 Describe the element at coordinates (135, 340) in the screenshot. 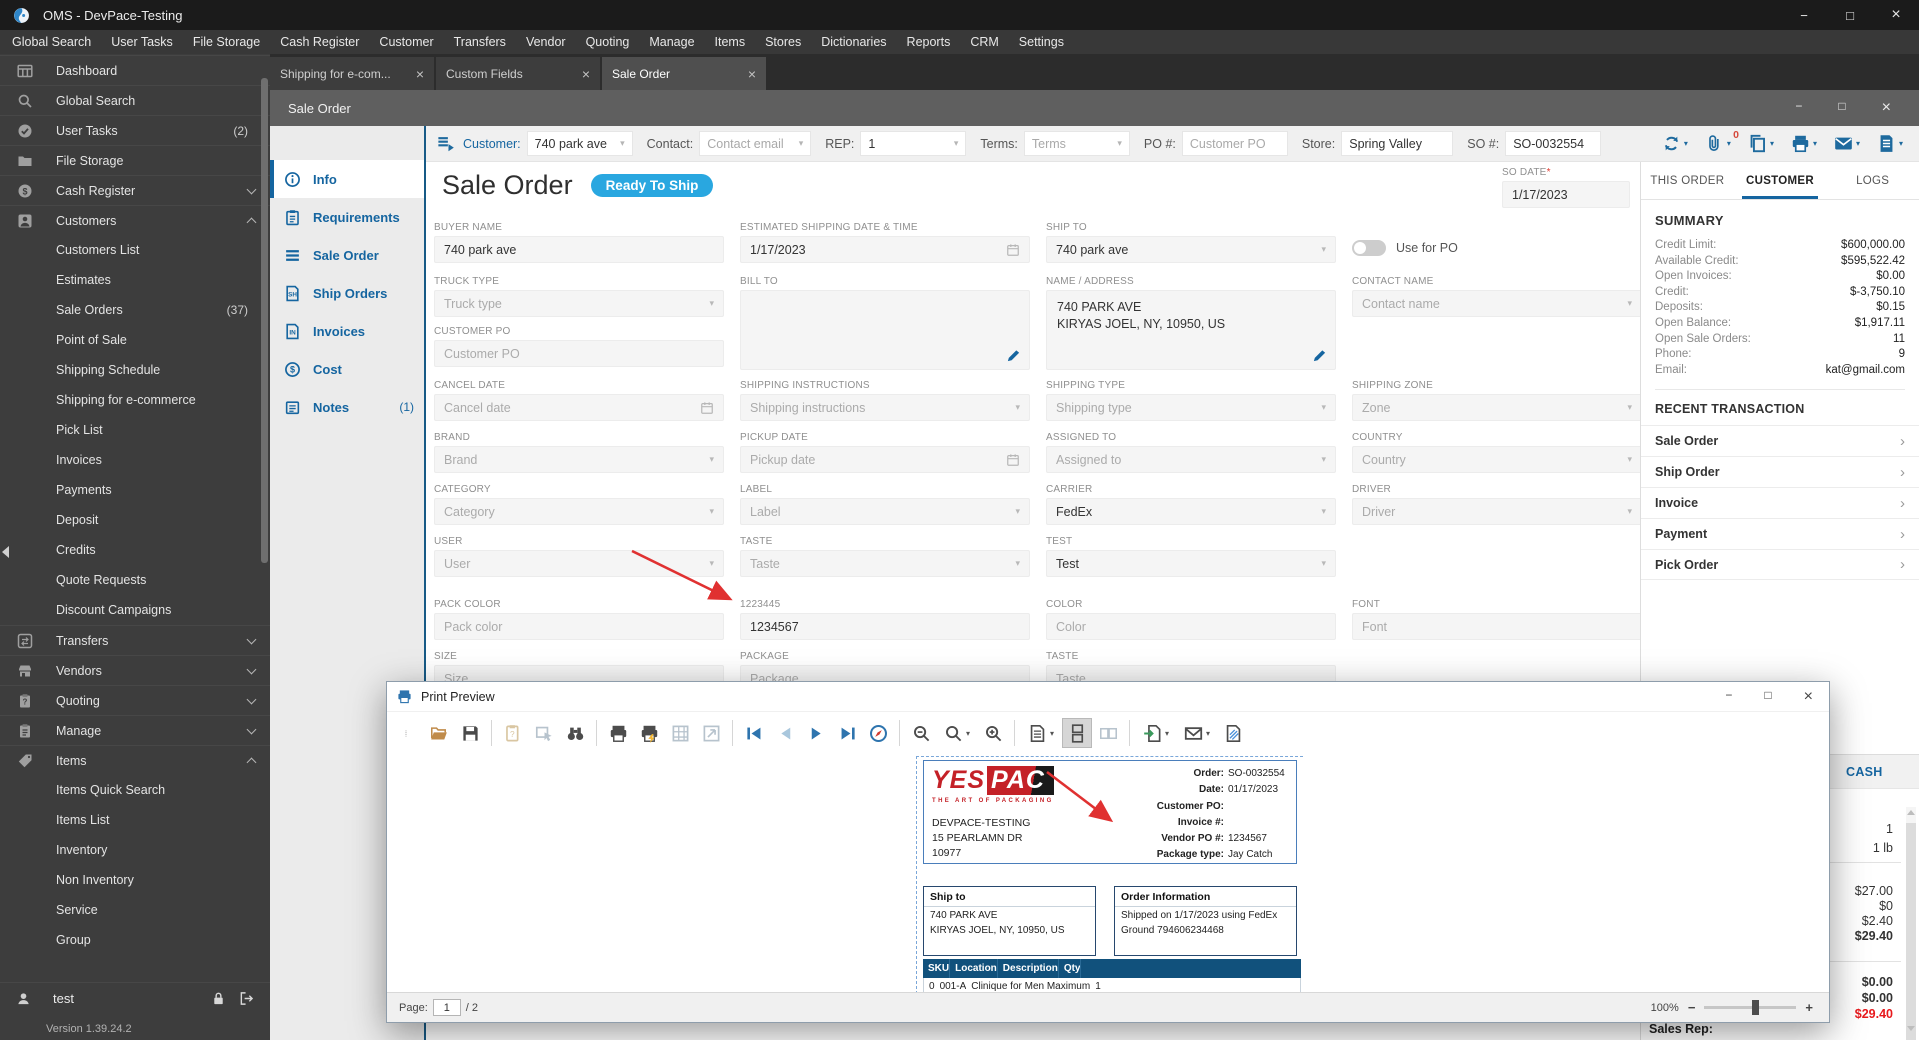

I see `sidebar-item: Point of Sale` at that location.